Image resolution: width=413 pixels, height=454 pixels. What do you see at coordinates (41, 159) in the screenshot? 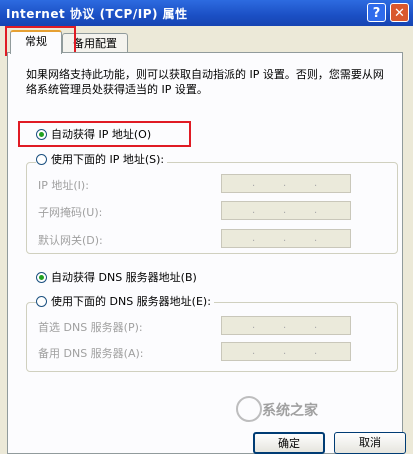
I see `manual-ip-radio` at bounding box center [41, 159].